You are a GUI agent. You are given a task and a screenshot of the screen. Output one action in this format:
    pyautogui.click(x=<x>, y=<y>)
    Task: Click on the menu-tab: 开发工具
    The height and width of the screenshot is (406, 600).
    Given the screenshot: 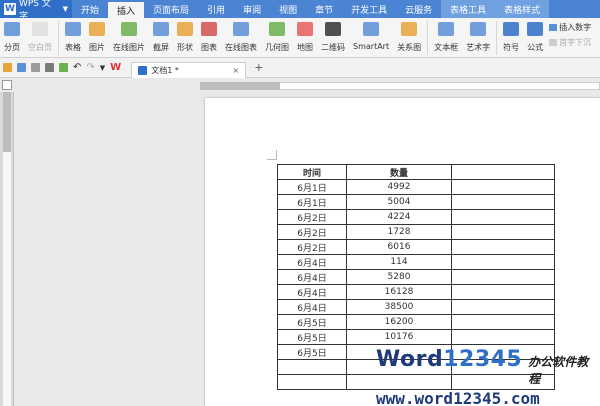 What is the action you would take?
    pyautogui.click(x=369, y=9)
    